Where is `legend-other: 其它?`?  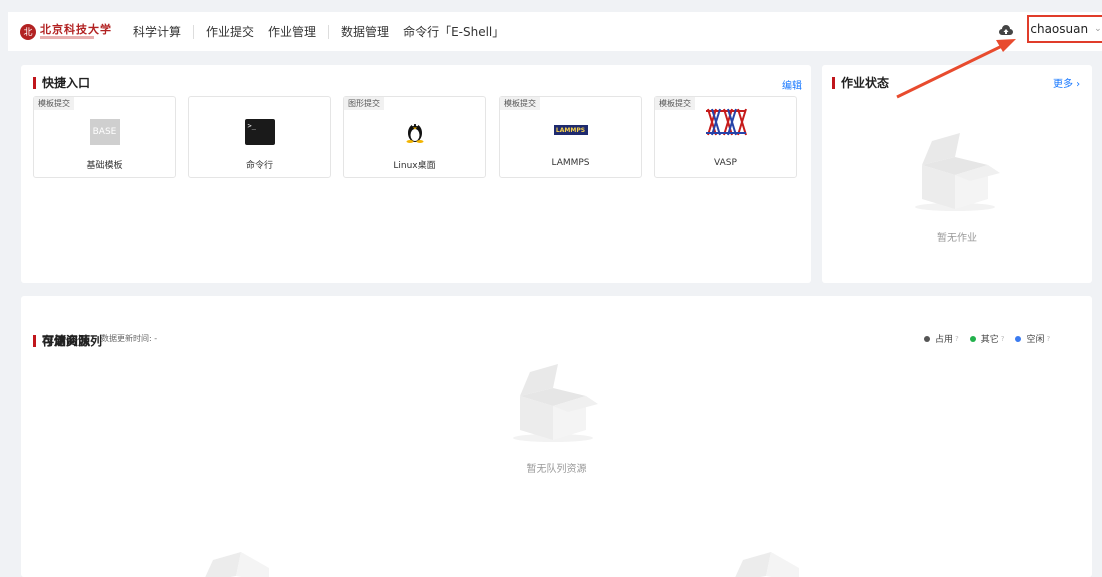 legend-other: 其它? is located at coordinates (987, 338).